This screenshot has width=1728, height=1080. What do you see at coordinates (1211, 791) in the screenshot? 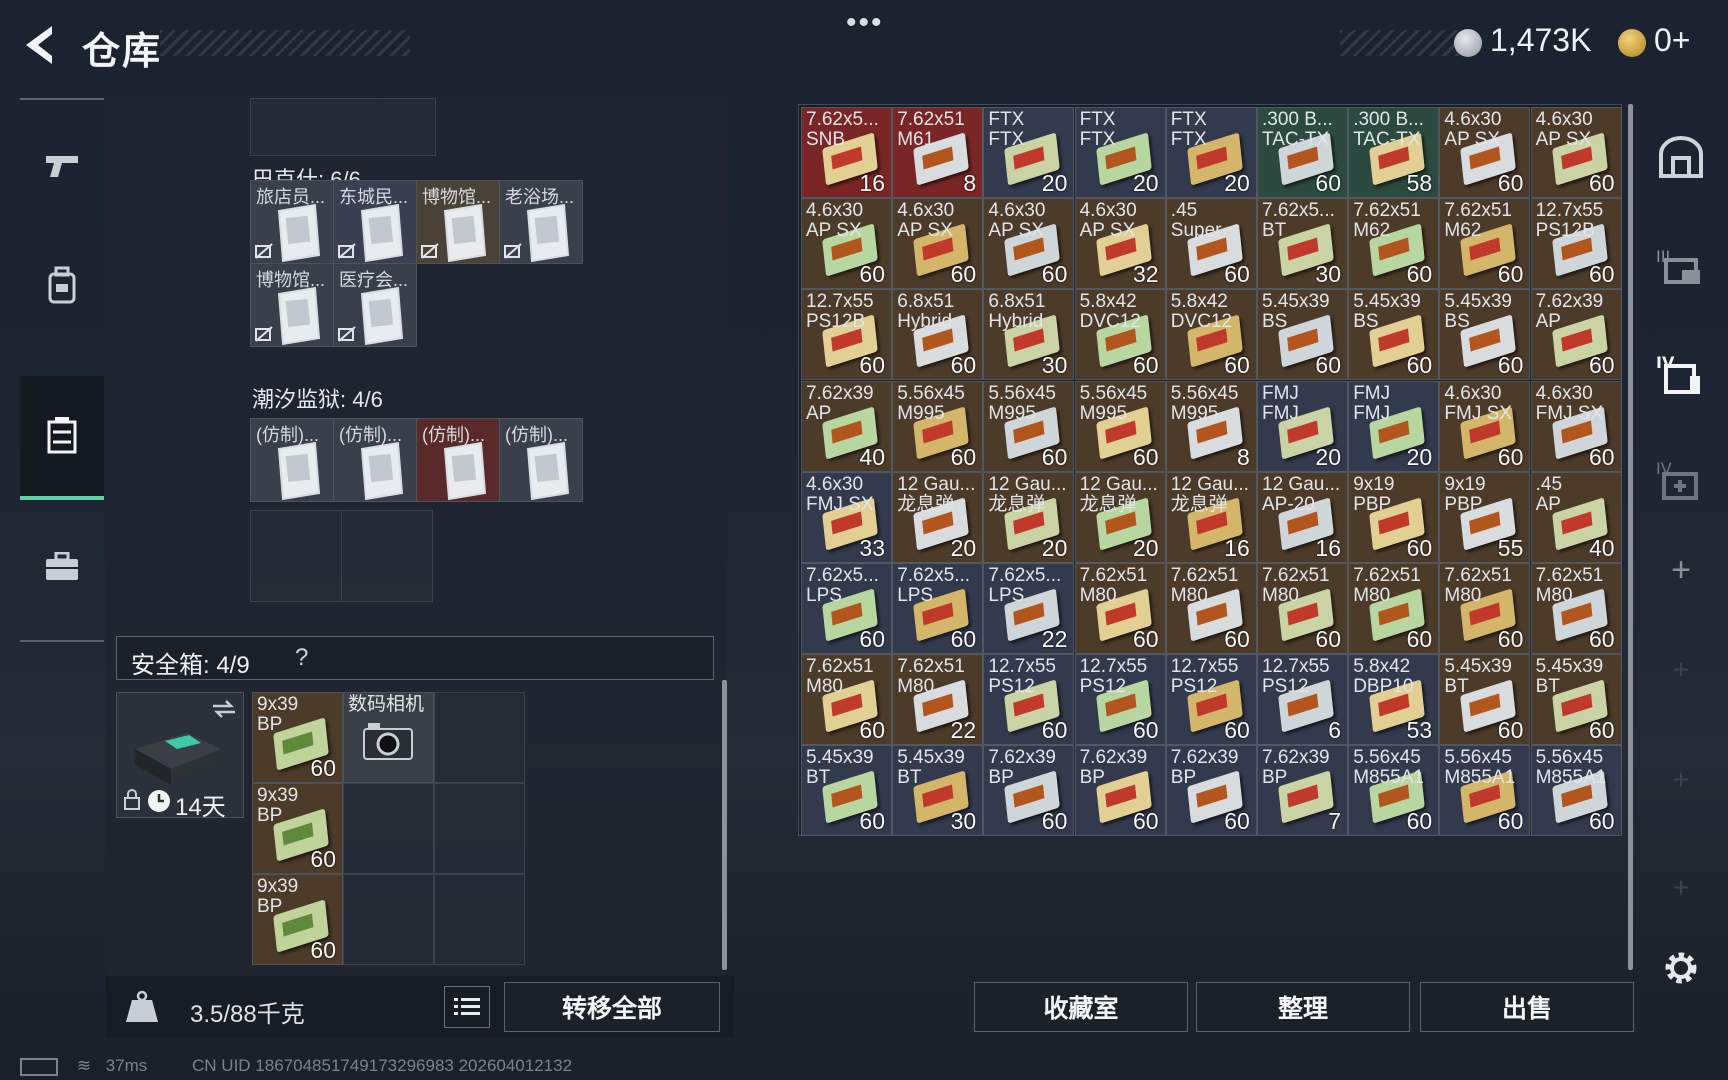
I see `ammo-cell: 7.62x39 BP 60` at bounding box center [1211, 791].